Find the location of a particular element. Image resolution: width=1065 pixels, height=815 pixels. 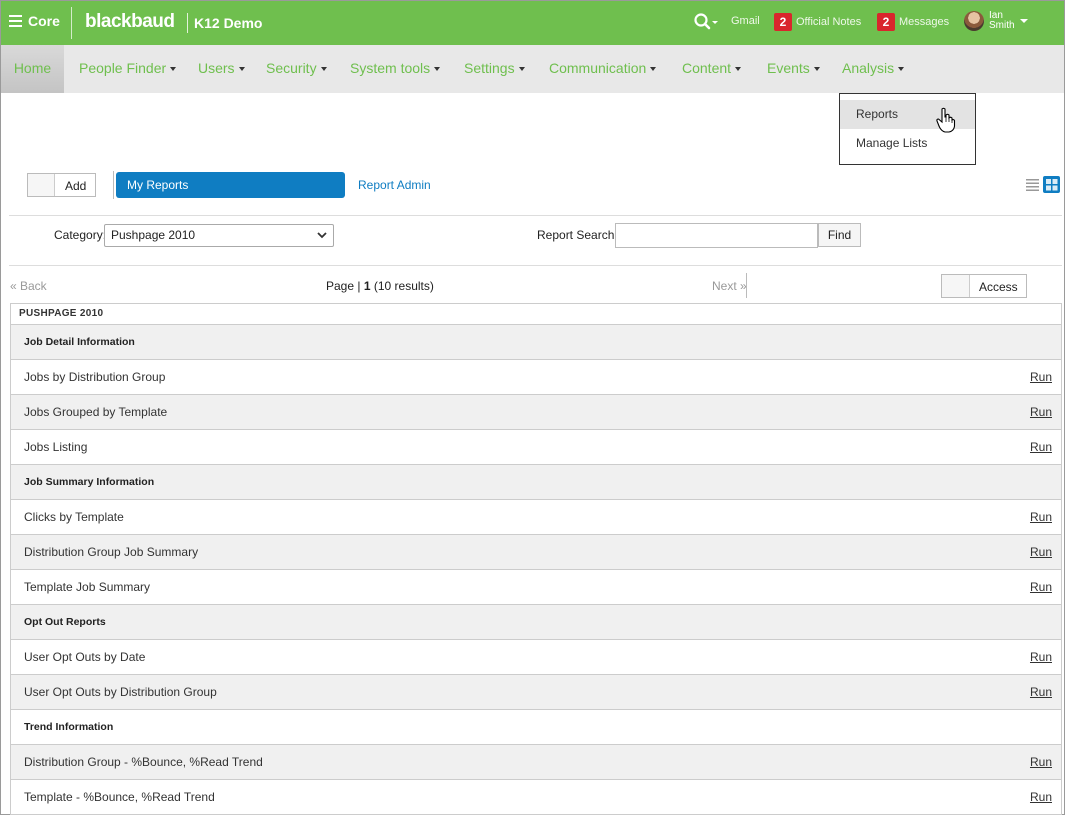

group-header: Job Summary Information is located at coordinates (536, 482).